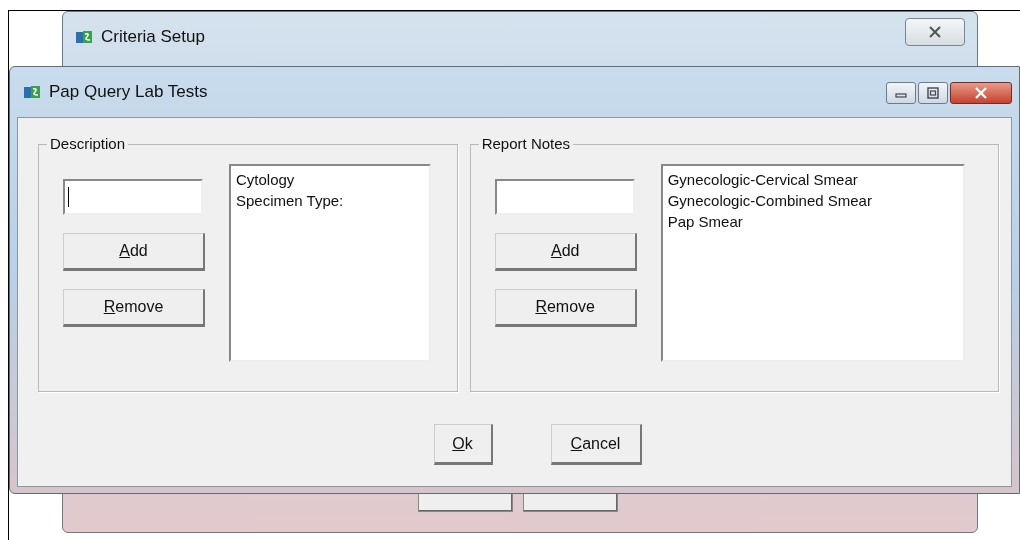  I want to click on list-box: Gynecologic-Cervical Smear Gynecologic-Combined Smear Pap Smear, so click(812, 263).